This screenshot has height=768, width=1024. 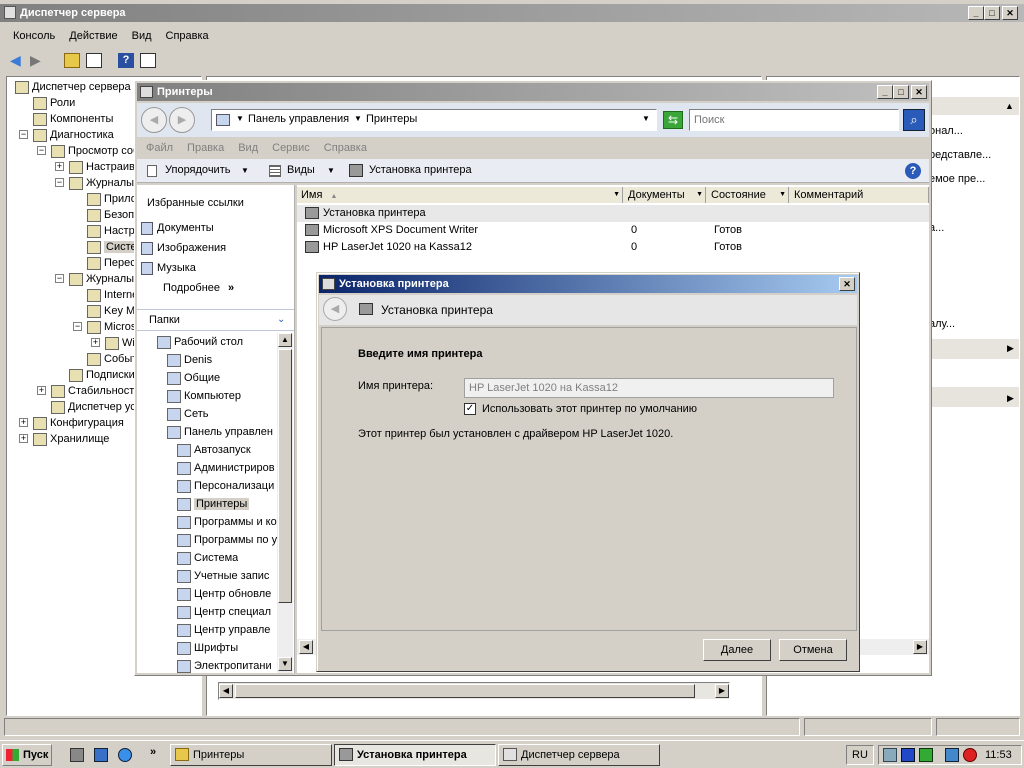 What do you see at coordinates (434, 120) in the screenshot?
I see `address-bar: ▼ Панель управления ▼ Принтеры ▼` at bounding box center [434, 120].